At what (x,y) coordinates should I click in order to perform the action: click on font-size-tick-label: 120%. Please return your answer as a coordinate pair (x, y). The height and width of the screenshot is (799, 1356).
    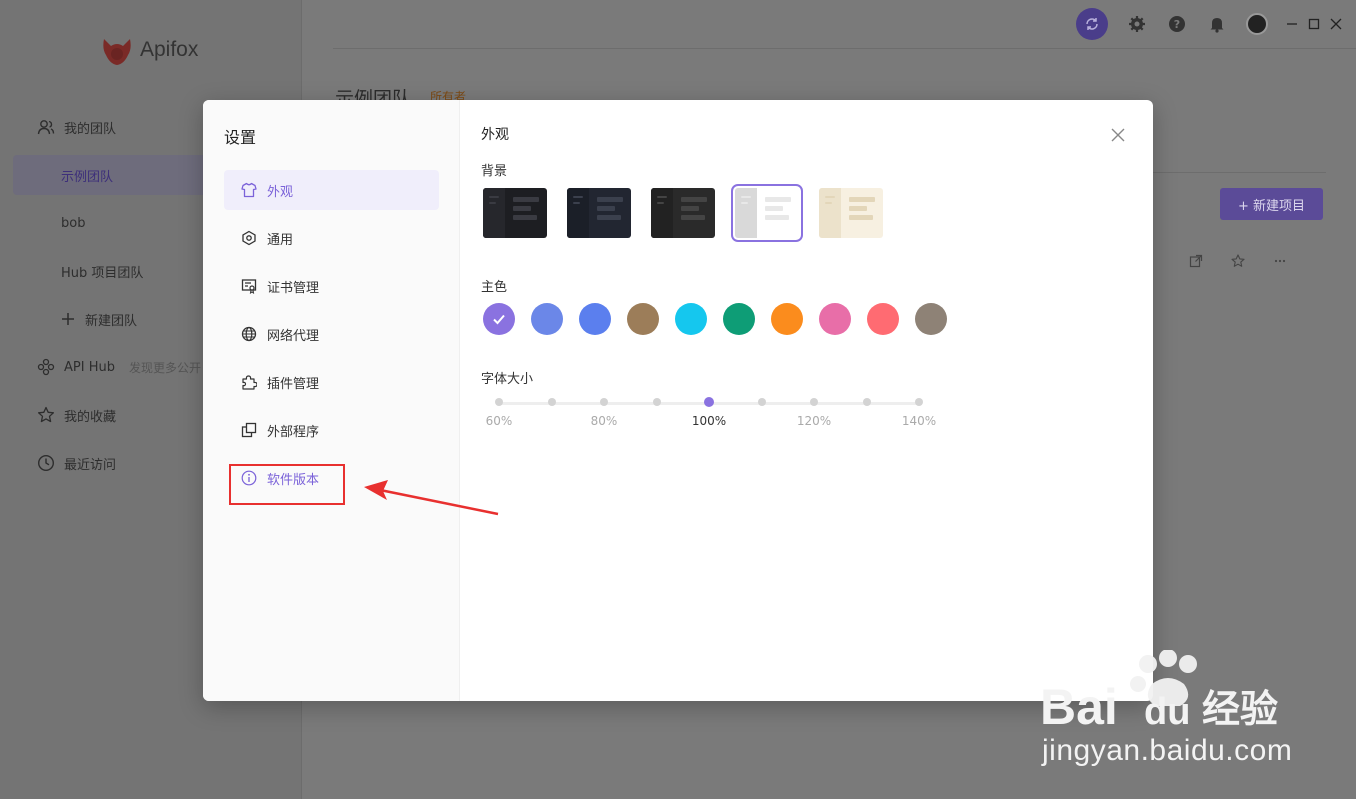
    Looking at the image, I should click on (814, 421).